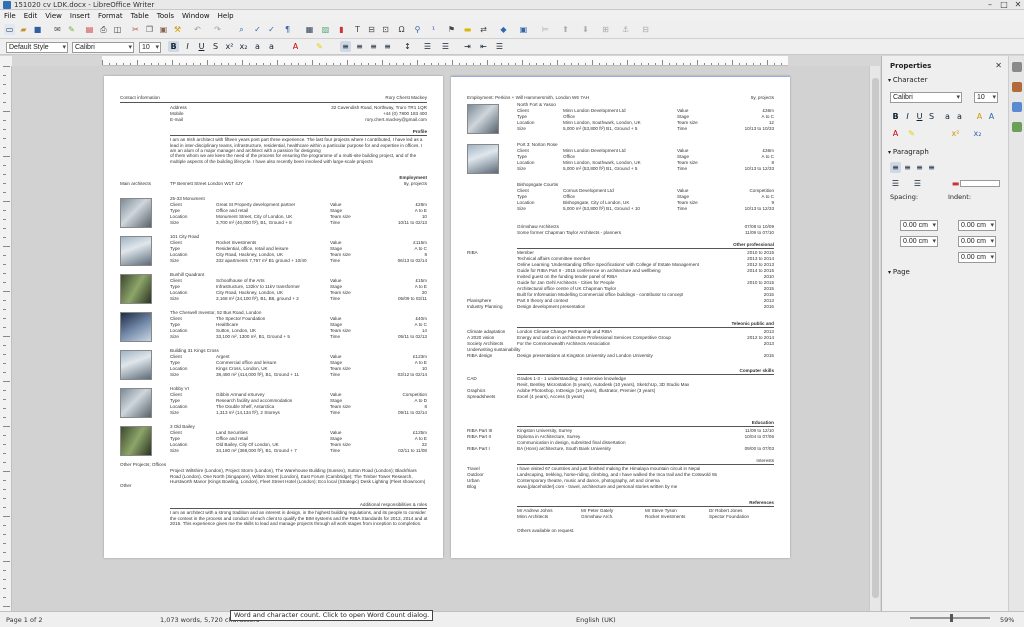  I want to click on sidebar-align-left-icon: ≡, so click(895, 167).